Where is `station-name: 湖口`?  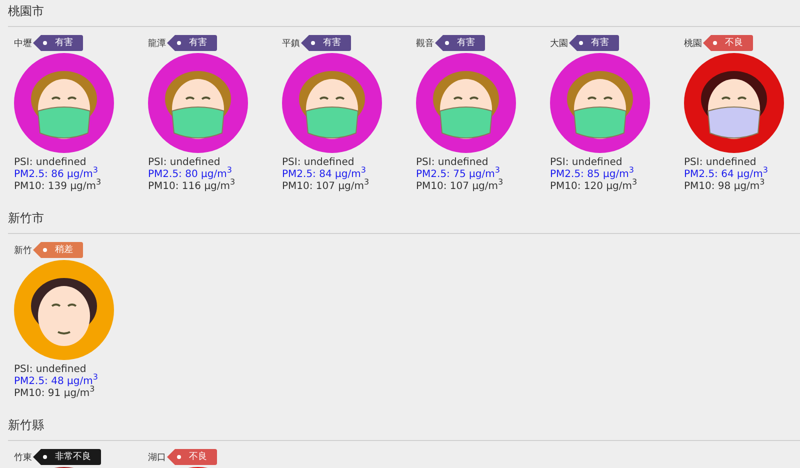 station-name: 湖口 is located at coordinates (157, 458).